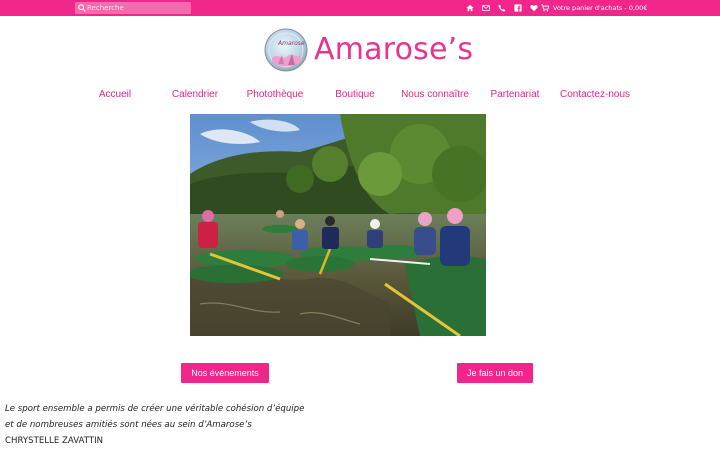  What do you see at coordinates (470, 8) in the screenshot?
I see `home-icon` at bounding box center [470, 8].